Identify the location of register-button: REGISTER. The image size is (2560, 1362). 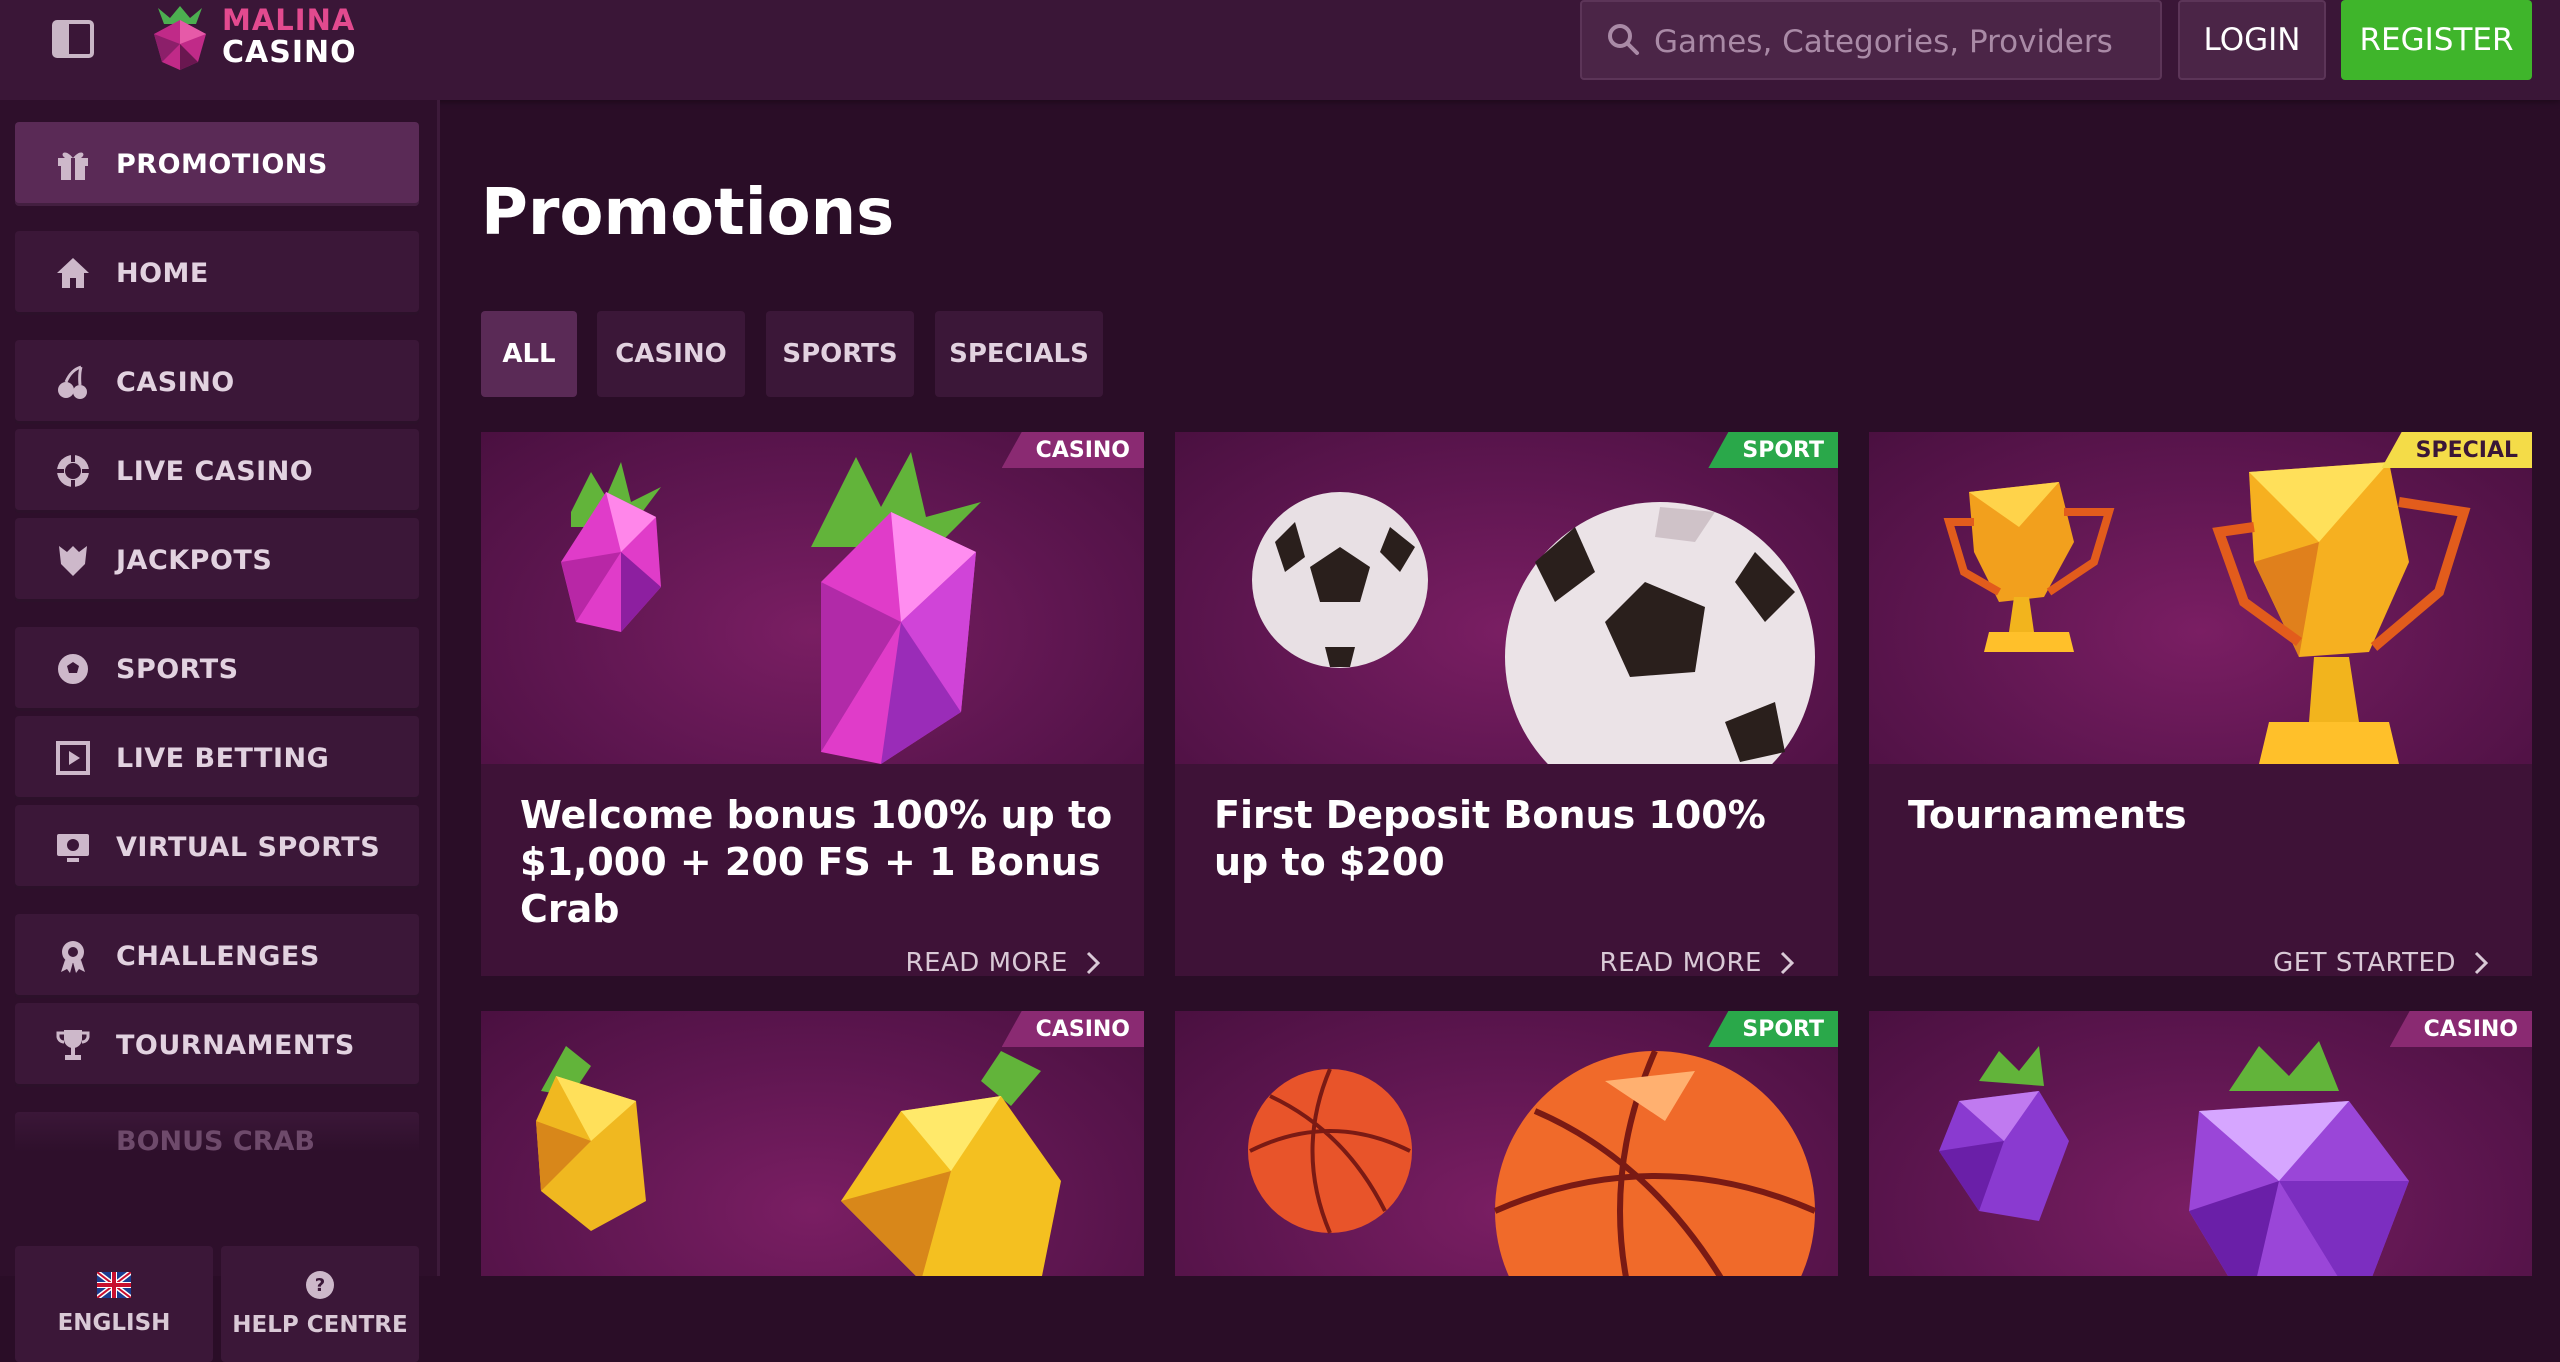
(2436, 40).